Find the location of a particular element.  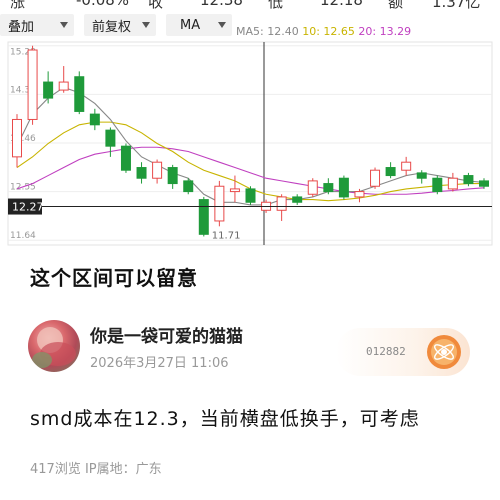

ma5-legend-label: MA5: 12.40 is located at coordinates (267, 31).